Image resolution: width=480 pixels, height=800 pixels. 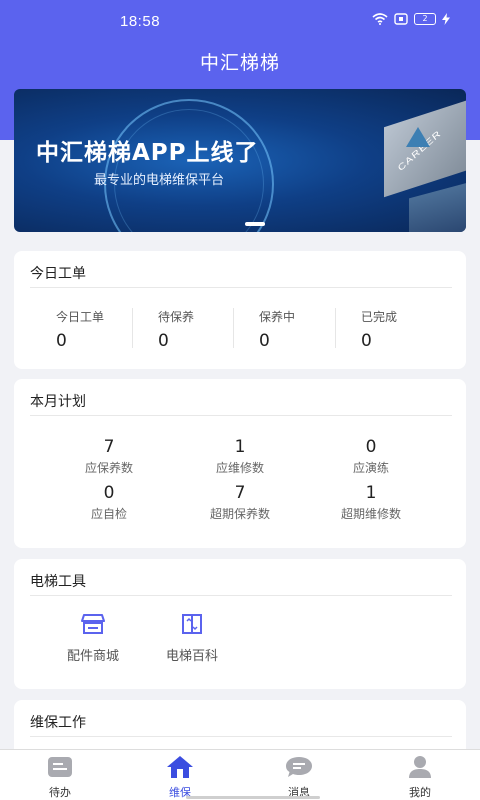 I want to click on plan-should-drill: 0 应演练, so click(x=371, y=456).